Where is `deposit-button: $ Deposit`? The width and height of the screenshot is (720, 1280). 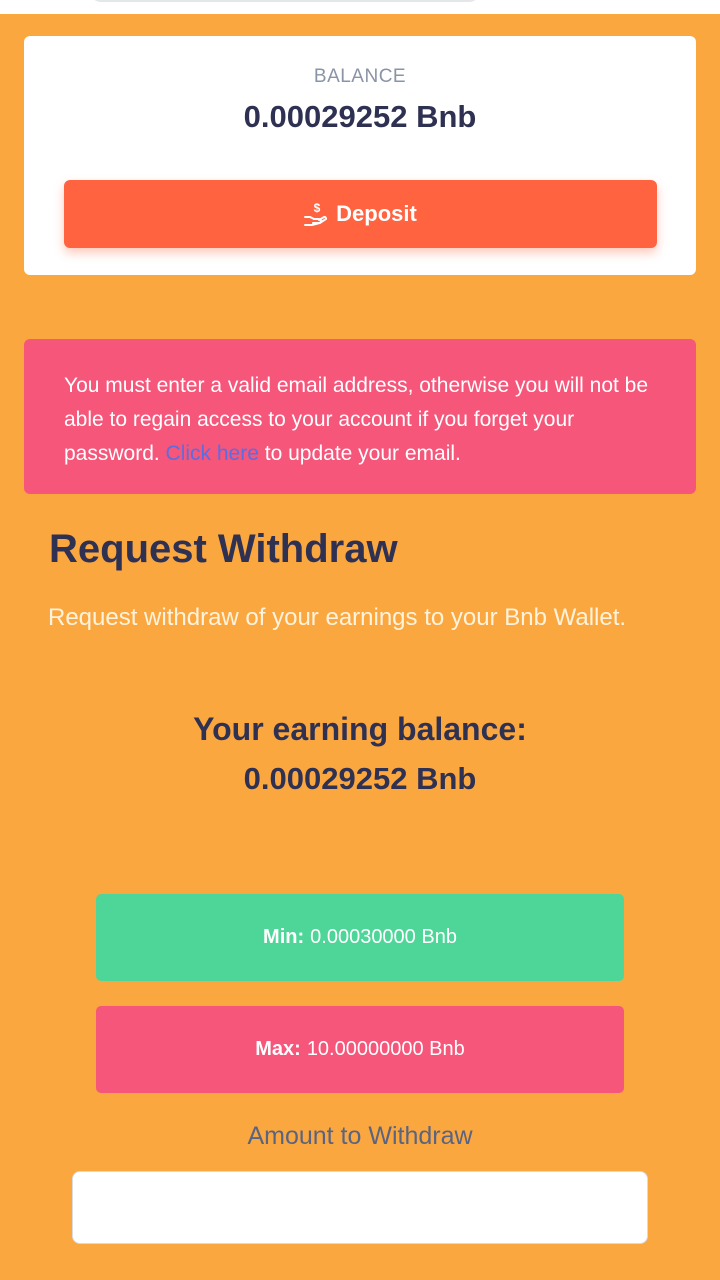
deposit-button: $ Deposit is located at coordinates (360, 214).